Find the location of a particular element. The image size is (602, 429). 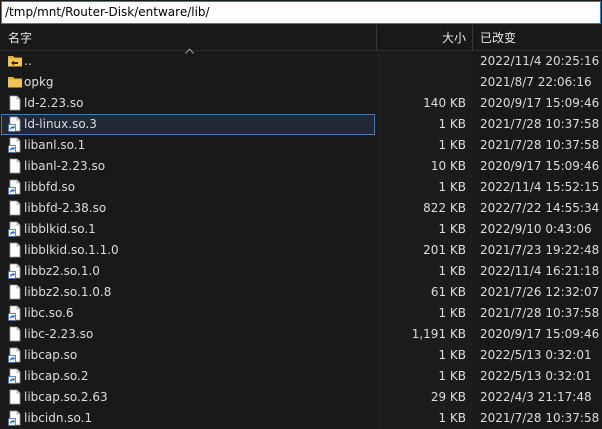

file-row: libc.so.6 1 KB 2021/7/28 10:37:58 is located at coordinates (301, 313).